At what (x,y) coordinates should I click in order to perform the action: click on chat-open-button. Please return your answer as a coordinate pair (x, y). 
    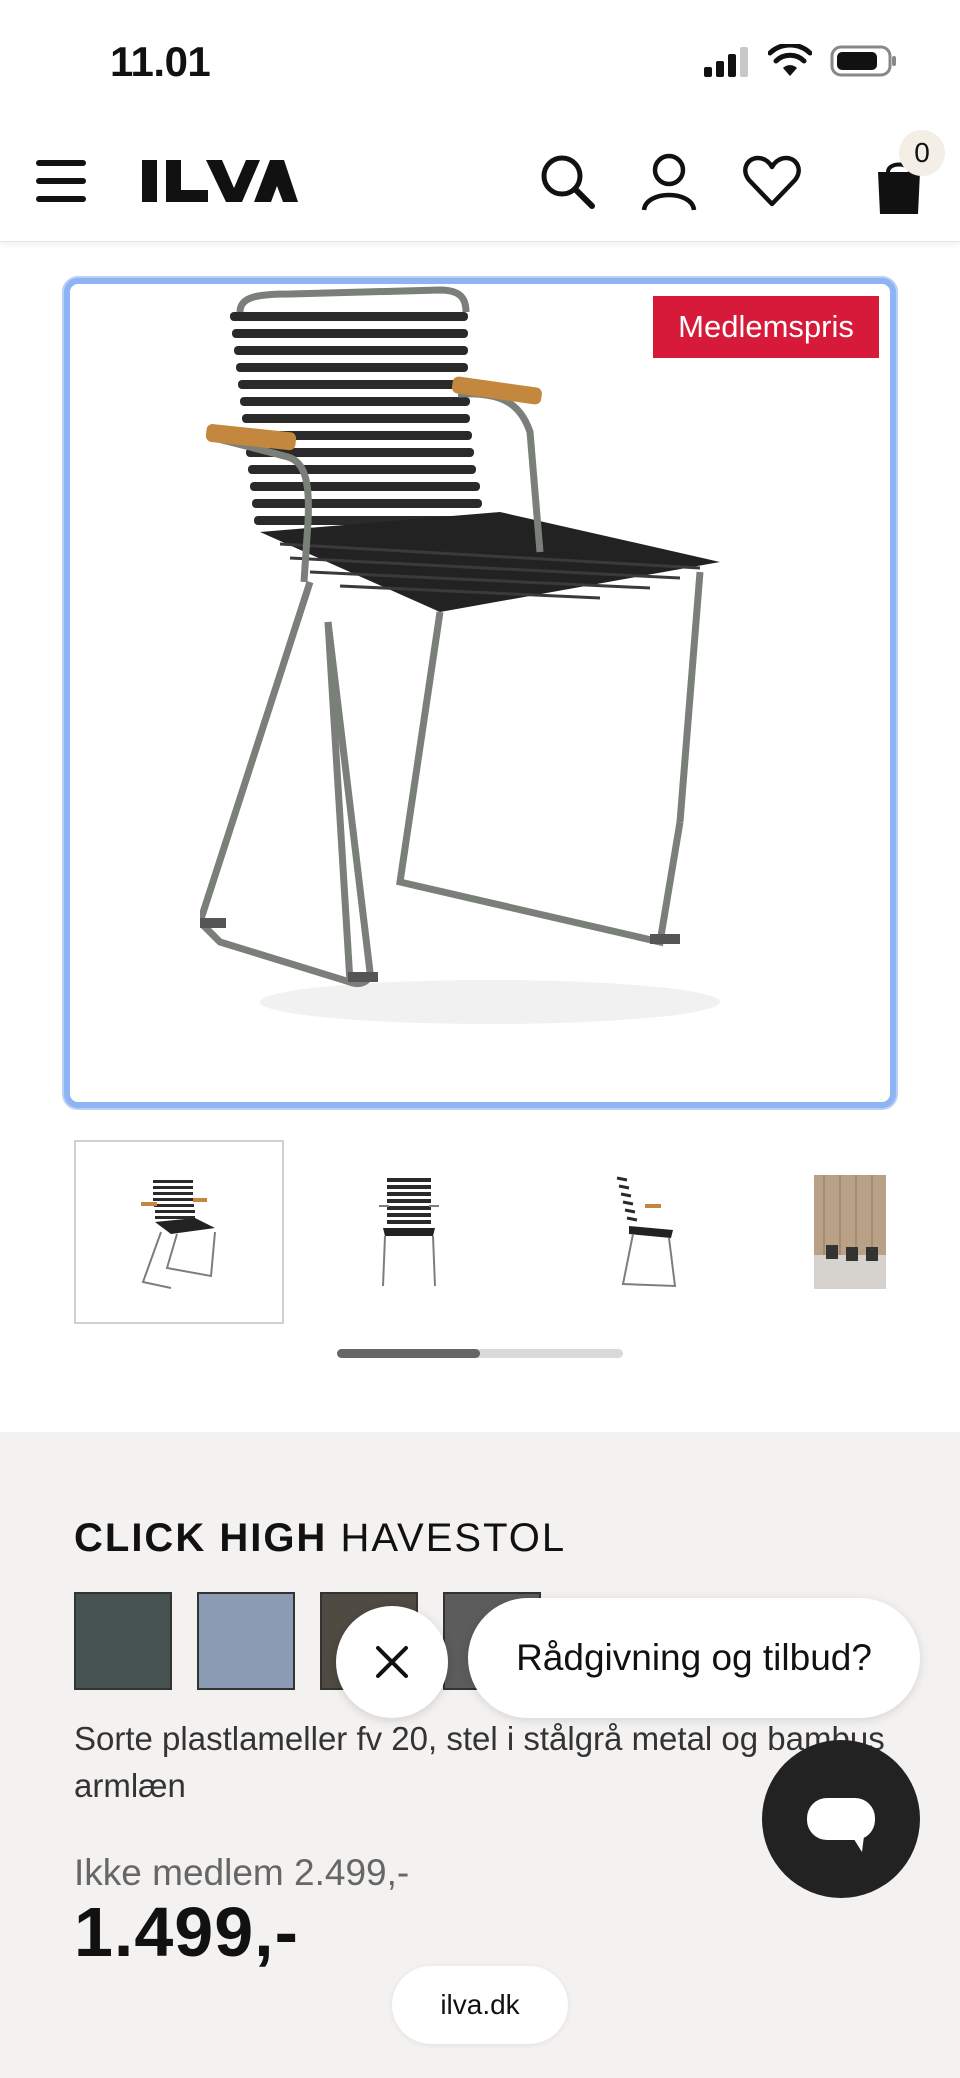
    Looking at the image, I should click on (841, 1819).